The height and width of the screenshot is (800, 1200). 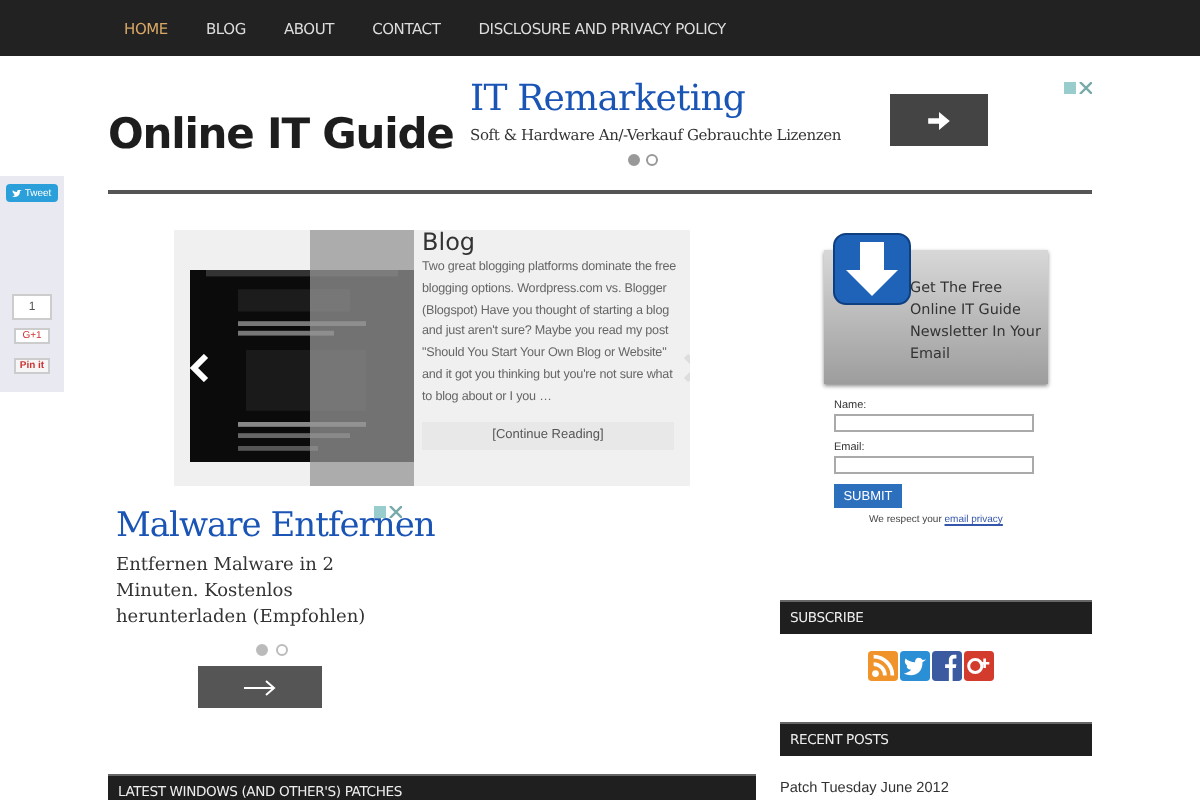 I want to click on ad-text: Entfernen Malware in 2 Minuten. Kostenlos herunterladen (Empfohlen), so click(x=242, y=593).